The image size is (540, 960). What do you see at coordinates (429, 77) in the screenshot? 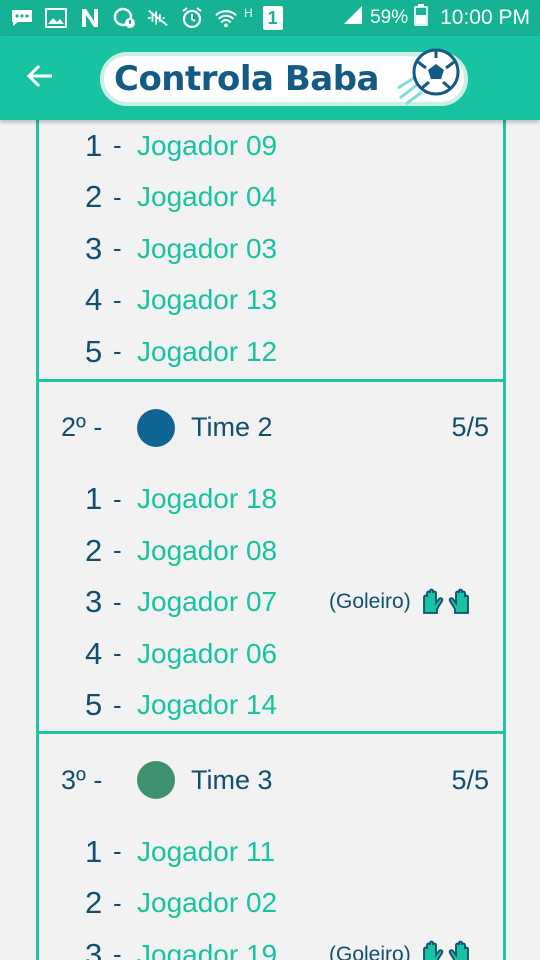
I see `soccer-ball-icon` at bounding box center [429, 77].